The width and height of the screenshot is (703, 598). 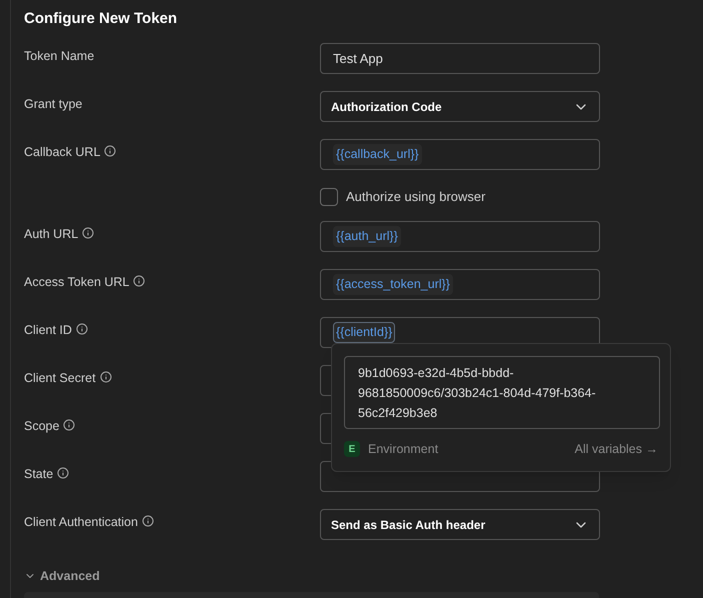 I want to click on variable-tag: {{callback_url}}, so click(x=377, y=154).